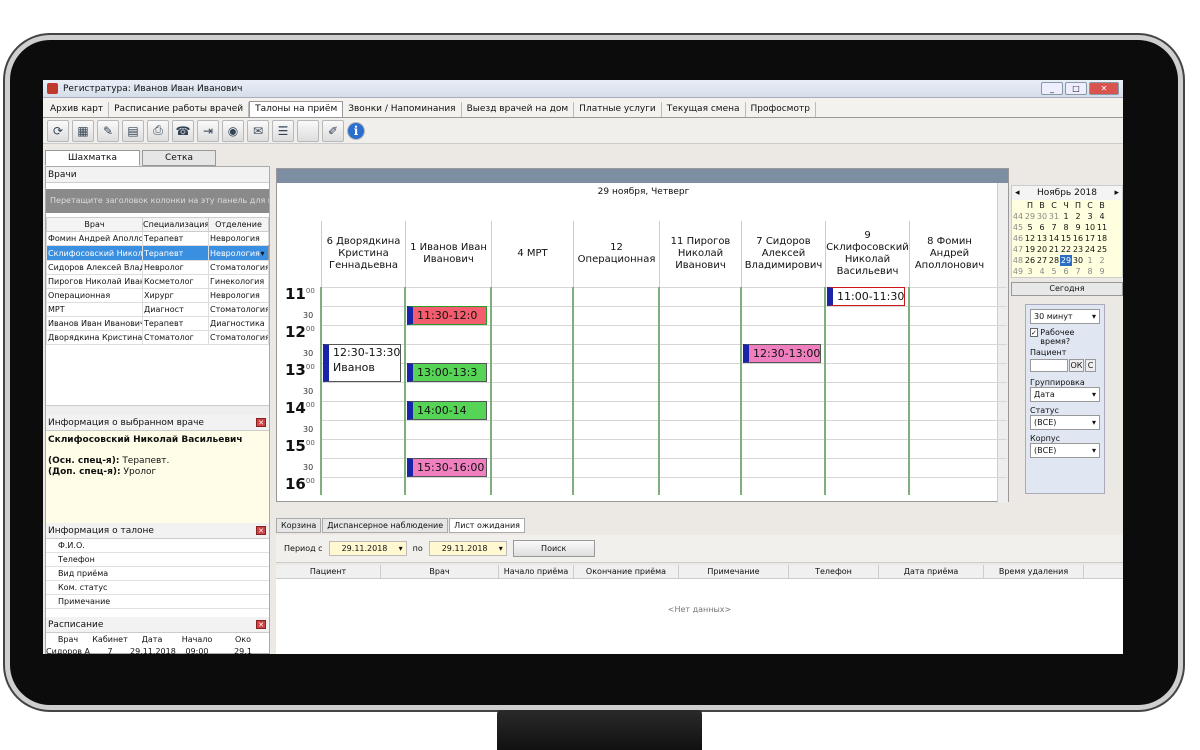 The image size is (1200, 750). What do you see at coordinates (1054, 238) in the screenshot?
I see `calendar-day: 14` at bounding box center [1054, 238].